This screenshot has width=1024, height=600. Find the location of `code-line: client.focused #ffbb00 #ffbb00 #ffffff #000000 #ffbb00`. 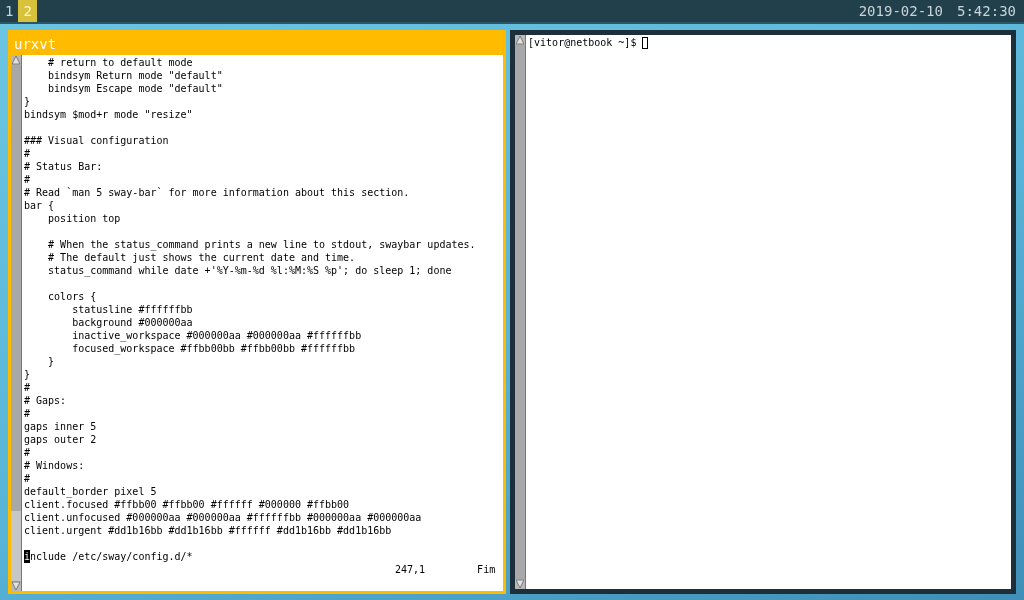

code-line: client.focused #ffbb00 #ffbb00 #ffffff #000000 #ffbb00 is located at coordinates (187, 504).